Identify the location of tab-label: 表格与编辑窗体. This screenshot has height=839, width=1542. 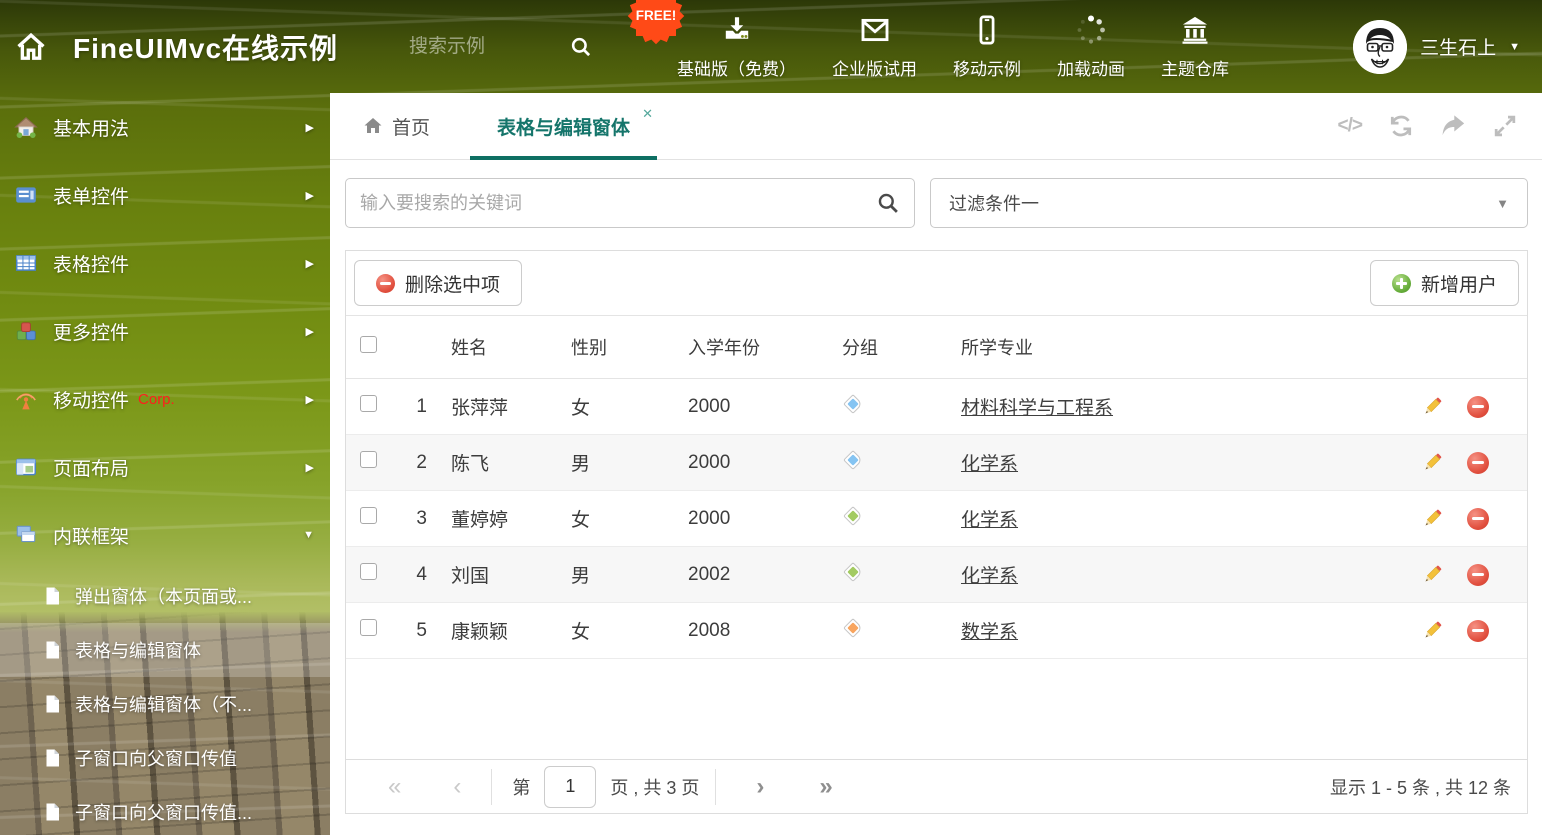
(564, 128).